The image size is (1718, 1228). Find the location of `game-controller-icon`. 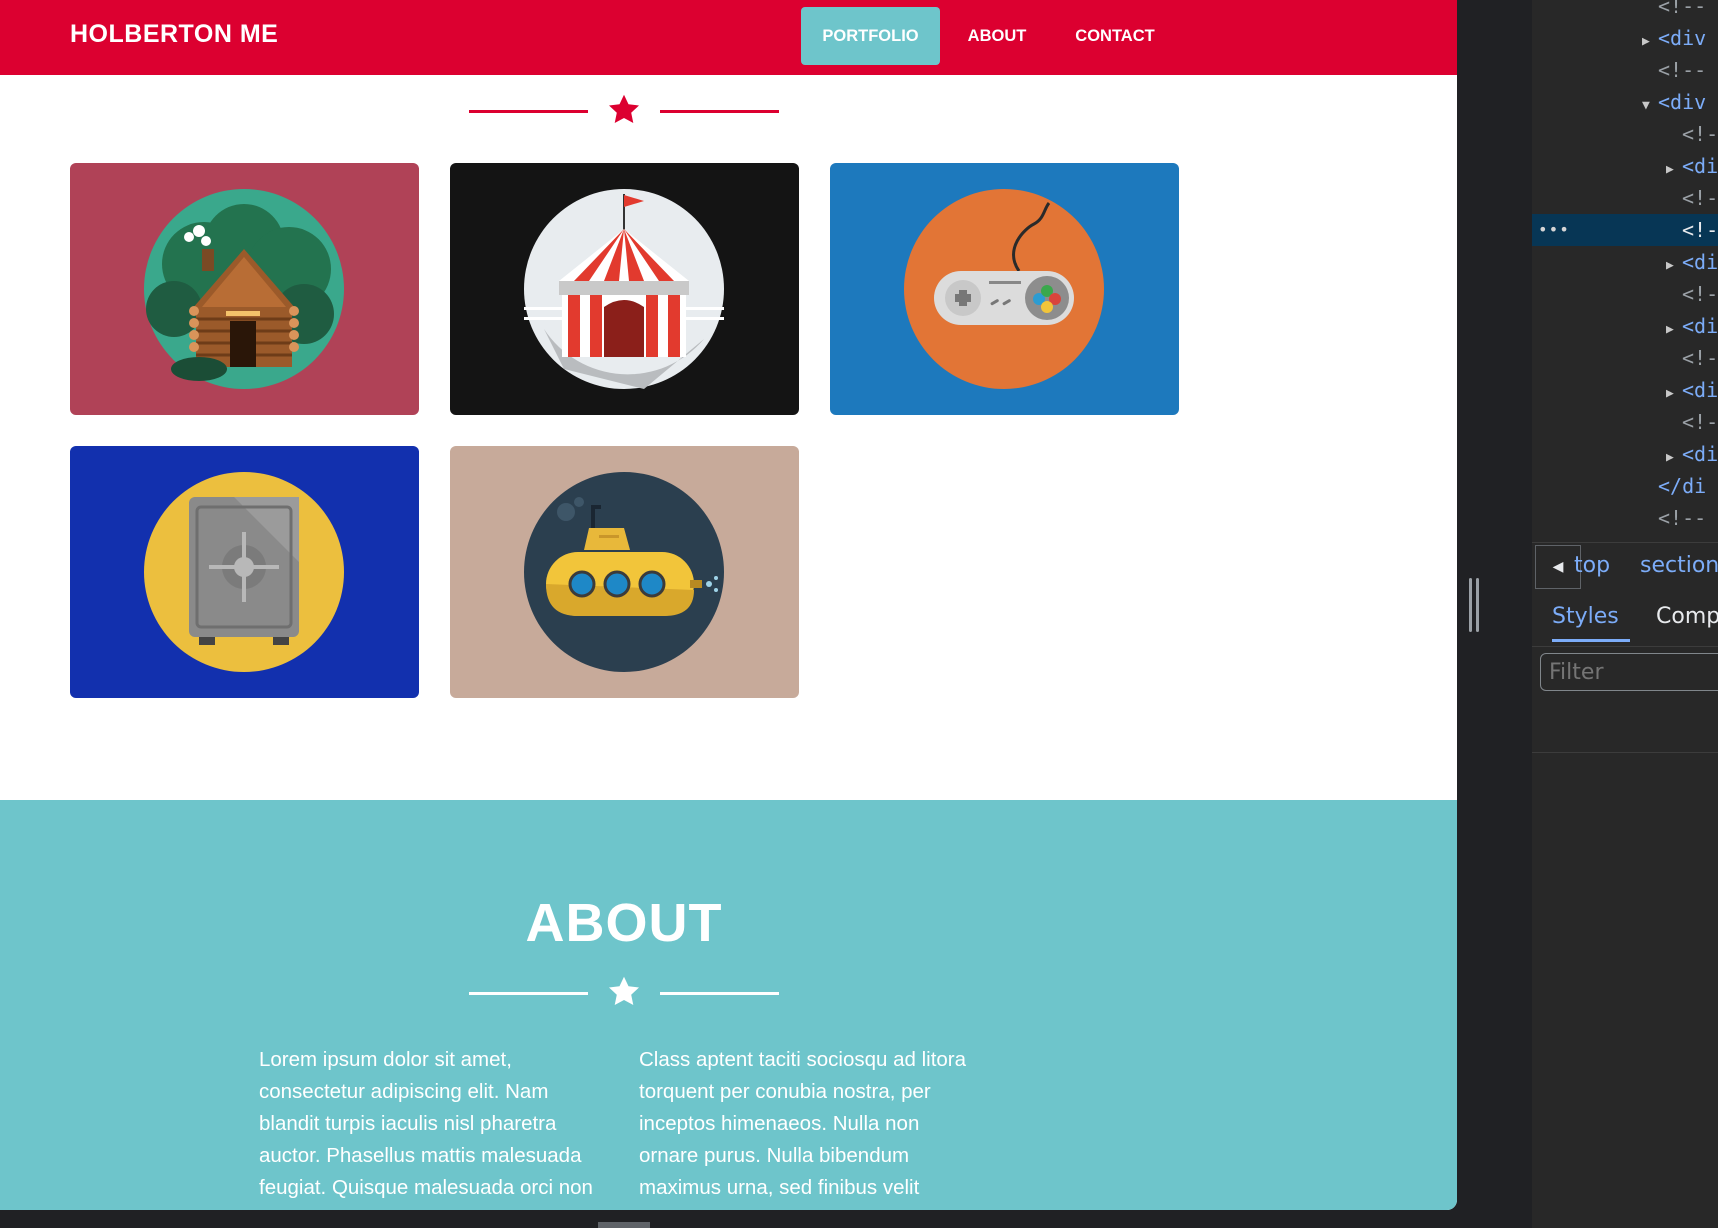

game-controller-icon is located at coordinates (1004, 289).